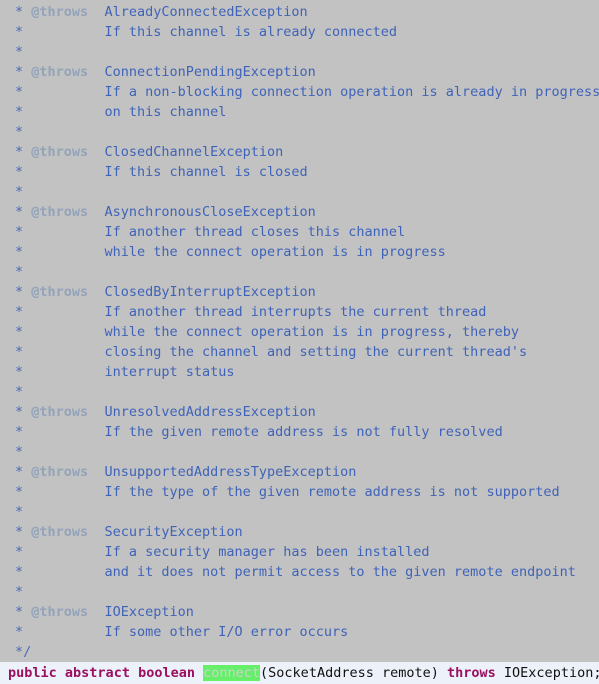 The width and height of the screenshot is (599, 684). I want to click on javadoc-line: * @throws ConnectionPendingException, so click(299, 72).